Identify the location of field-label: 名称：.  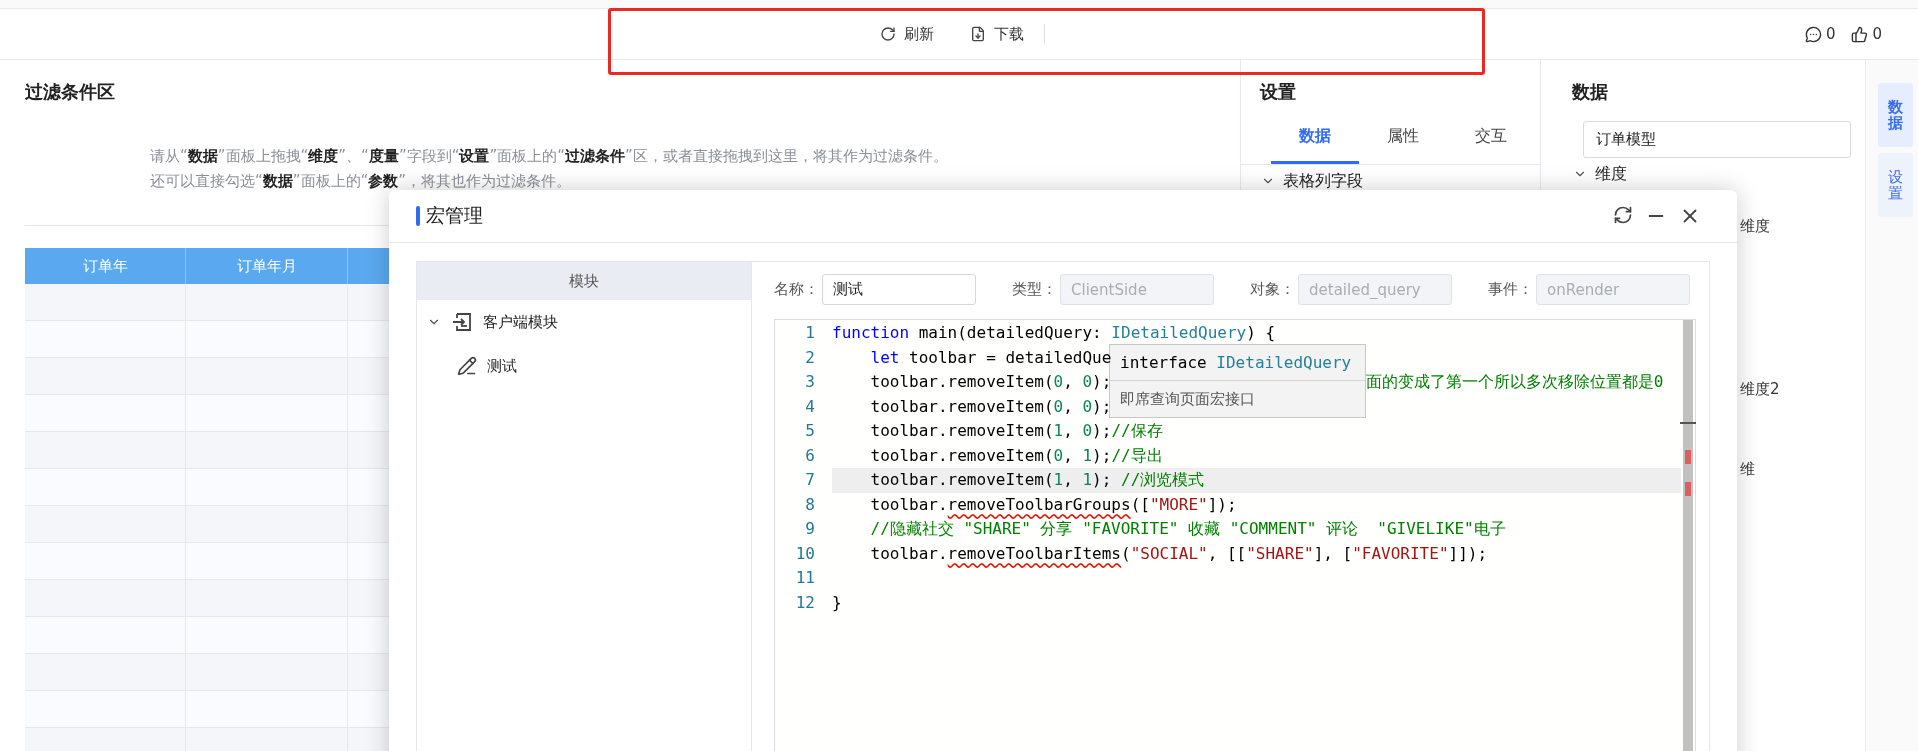
(797, 289).